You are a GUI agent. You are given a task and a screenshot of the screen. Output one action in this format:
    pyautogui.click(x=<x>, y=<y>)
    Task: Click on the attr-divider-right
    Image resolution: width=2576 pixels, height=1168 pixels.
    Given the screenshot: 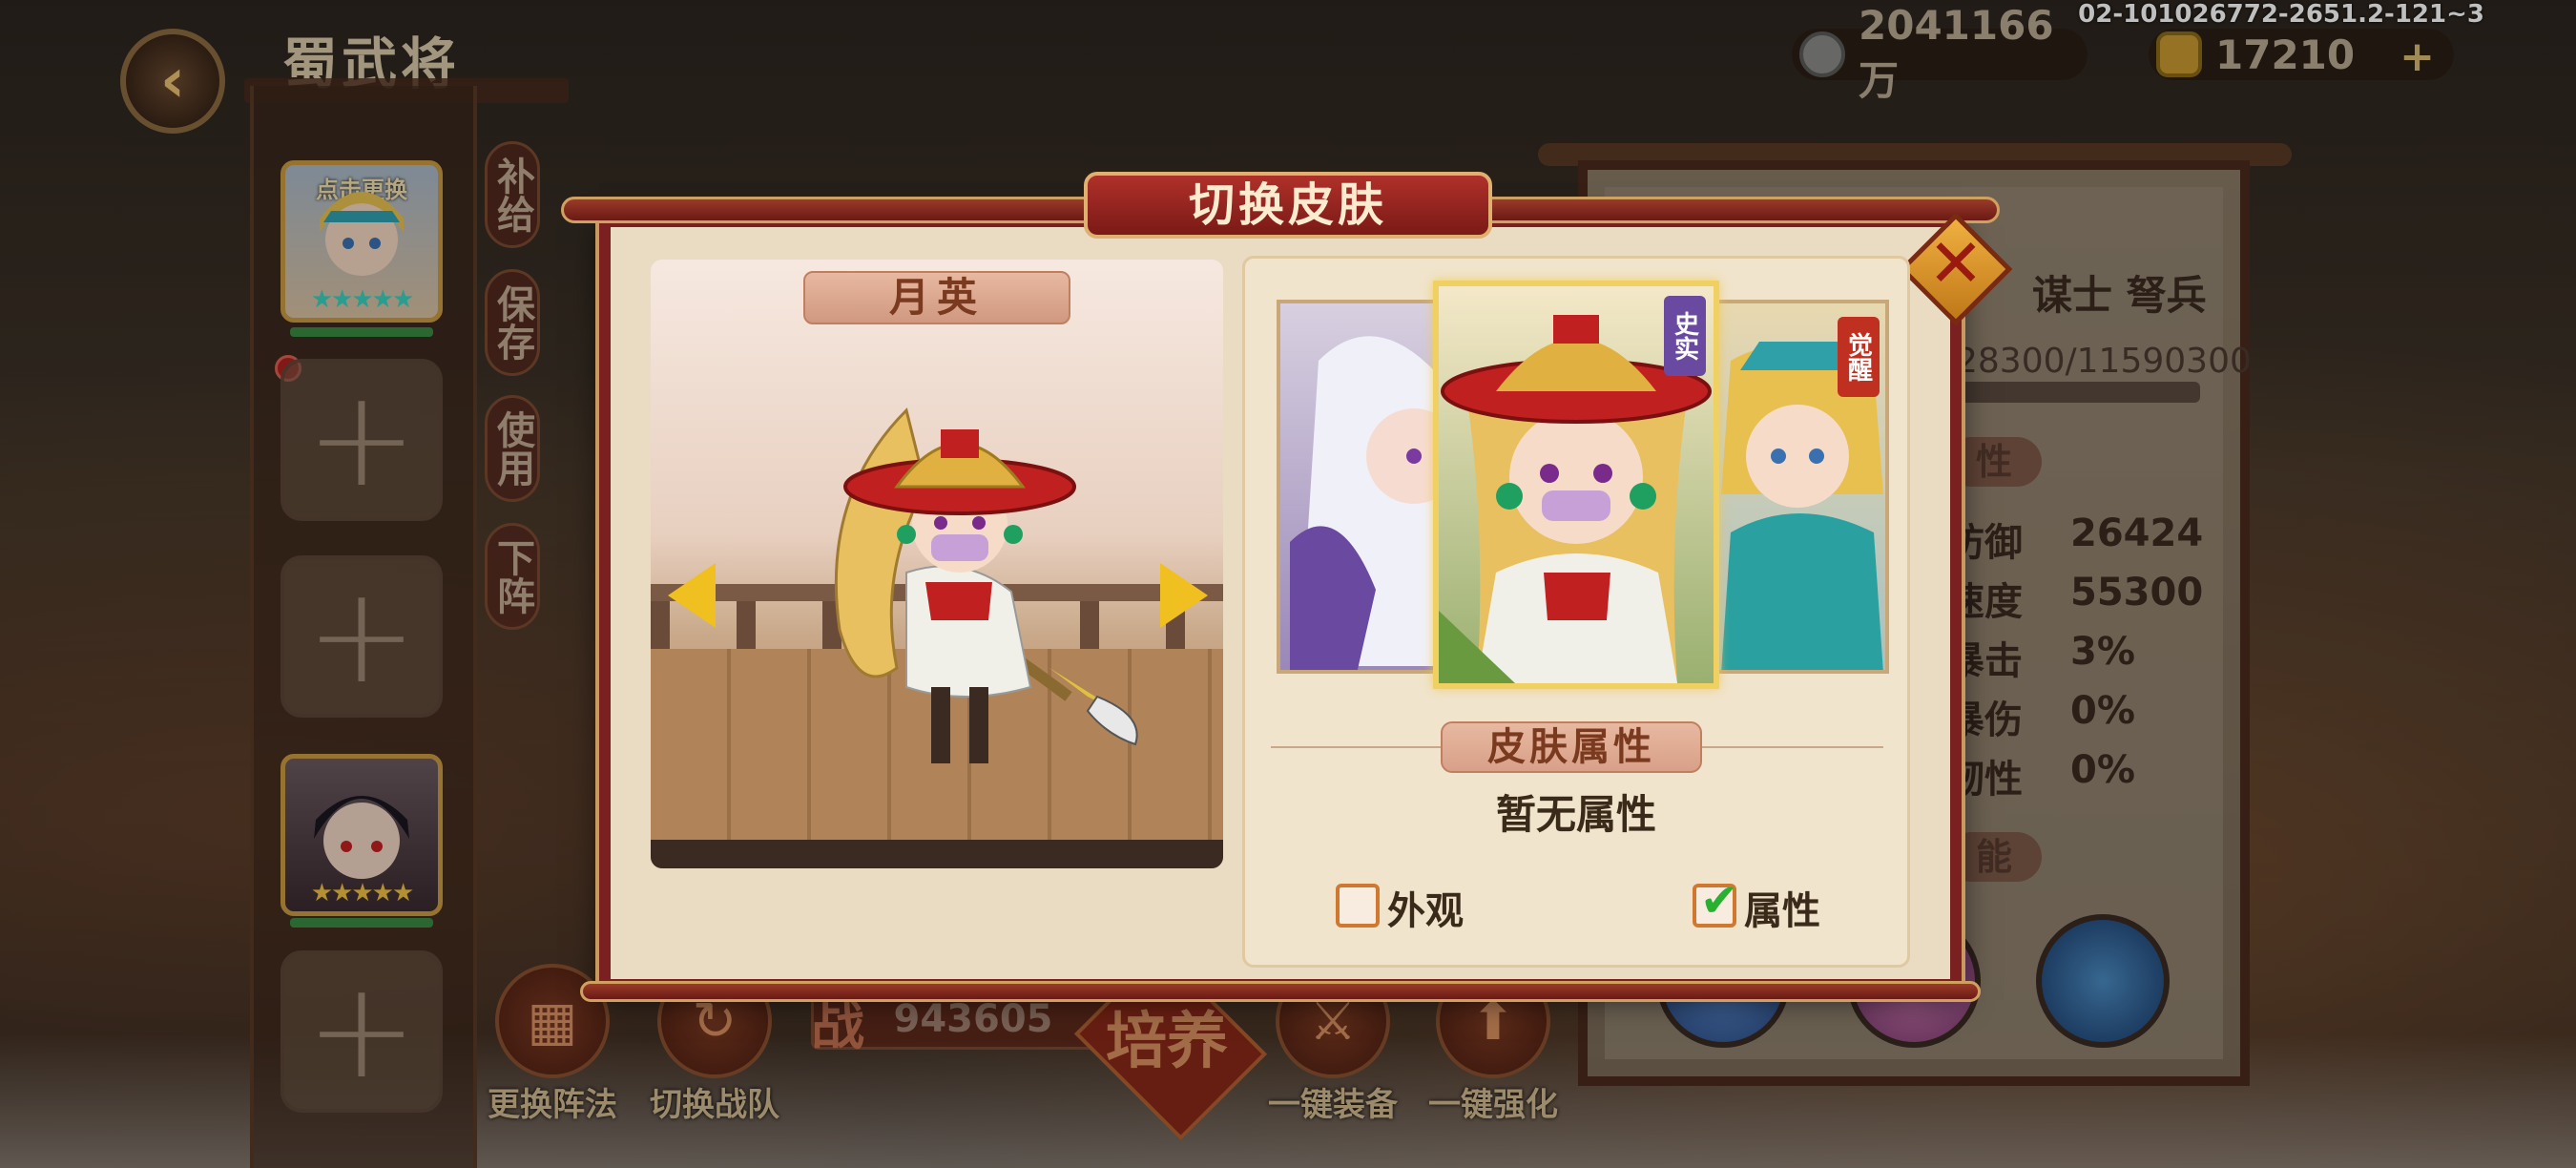 What is the action you would take?
    pyautogui.click(x=1792, y=747)
    